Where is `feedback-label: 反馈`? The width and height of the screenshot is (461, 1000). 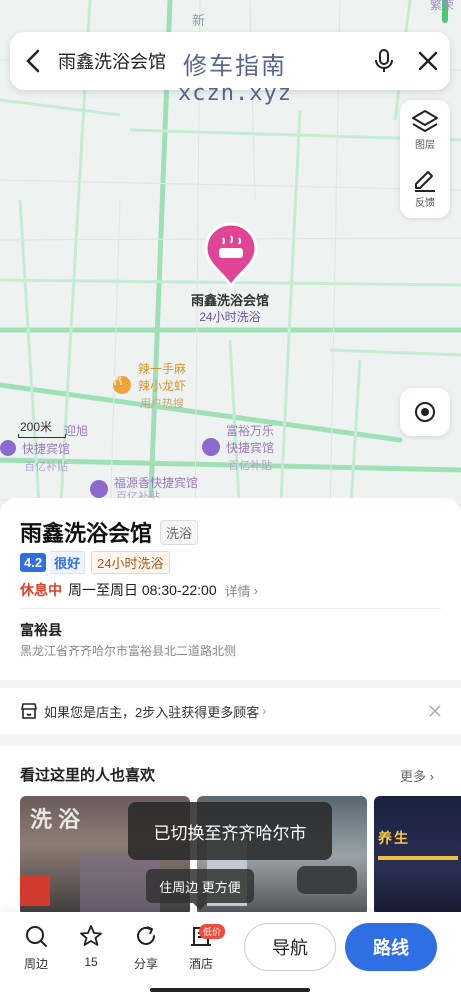 feedback-label: 反馈 is located at coordinates (425, 203).